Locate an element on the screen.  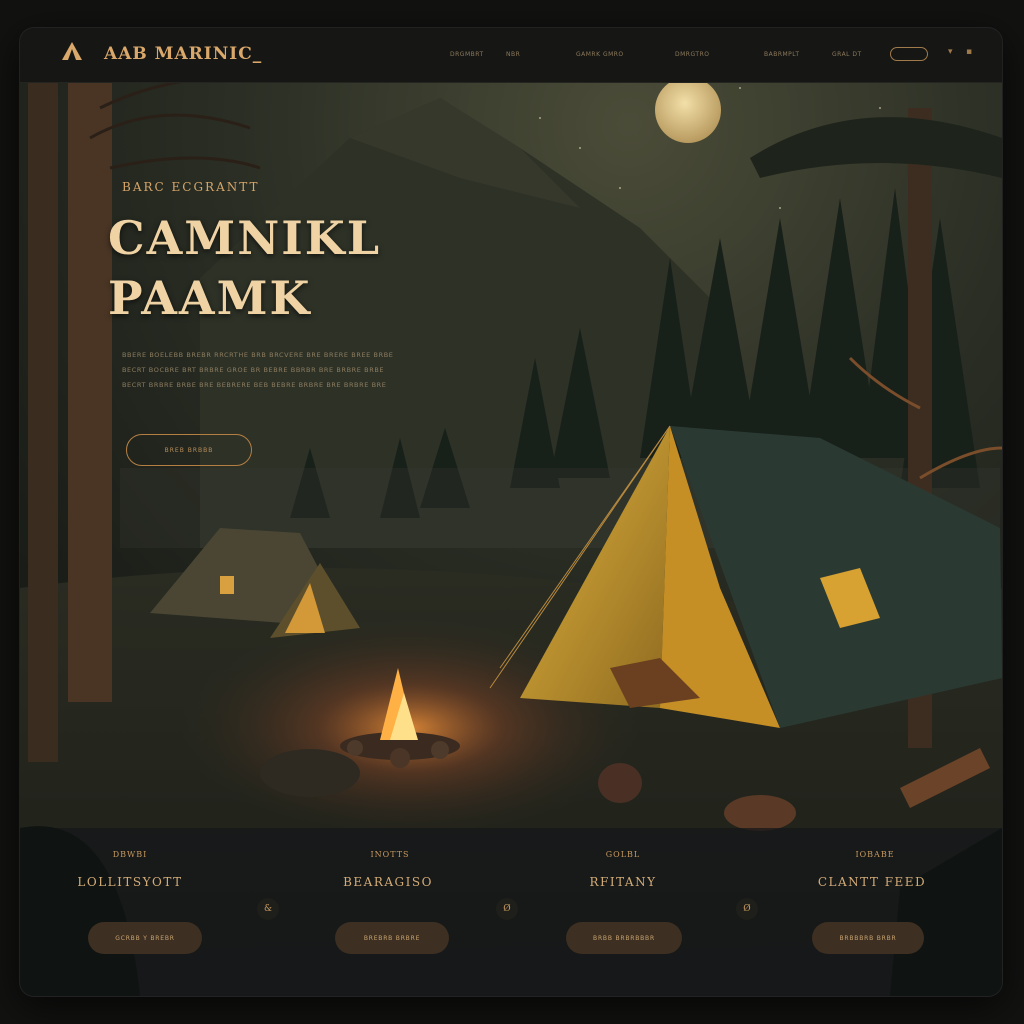
hero-eyebrow: BARC ECGRANTT is located at coordinates (191, 187).